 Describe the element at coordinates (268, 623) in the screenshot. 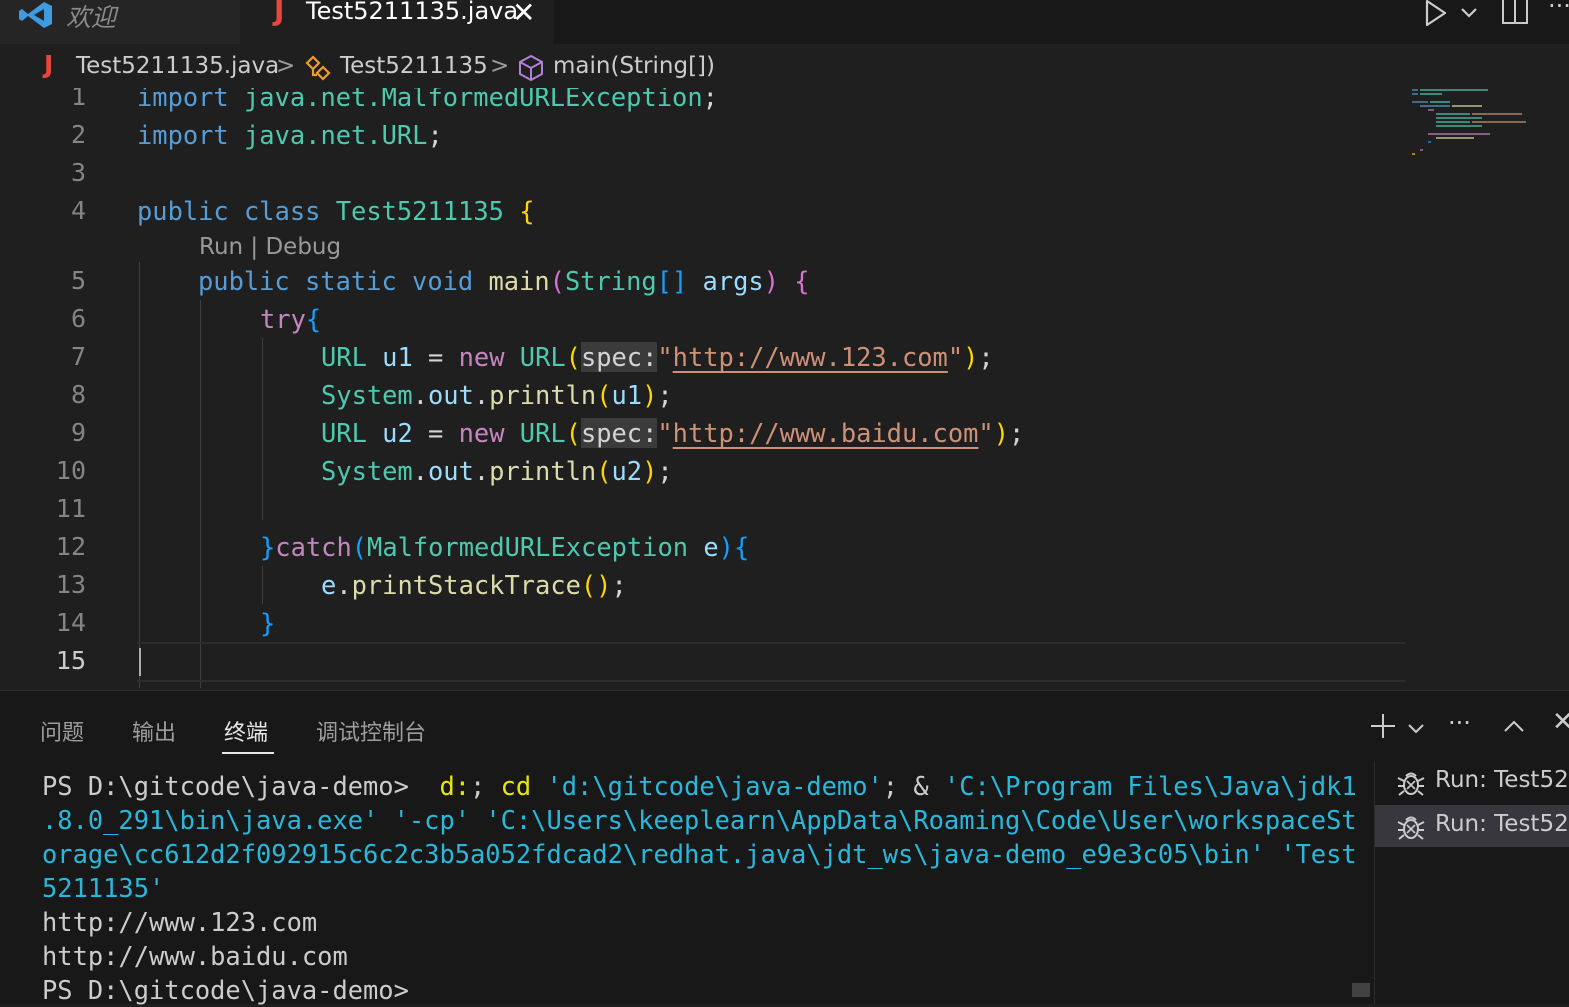

I see `code-line-14: }` at that location.